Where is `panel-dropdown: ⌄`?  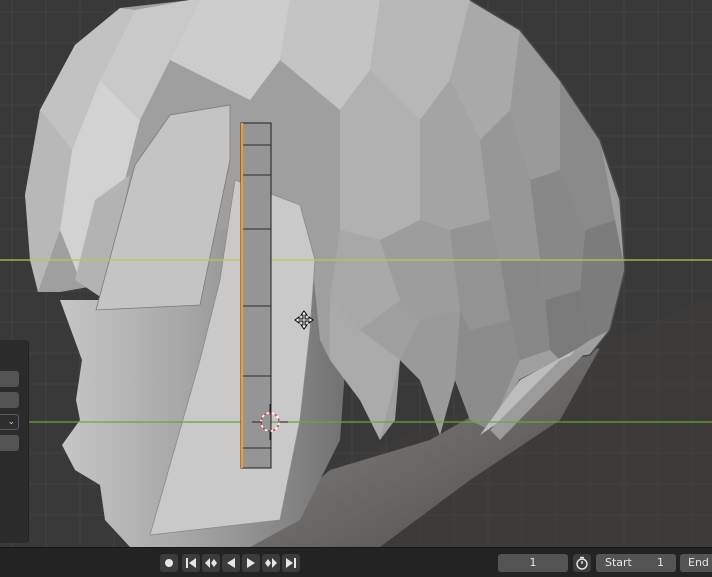 panel-dropdown: ⌄ is located at coordinates (9, 422).